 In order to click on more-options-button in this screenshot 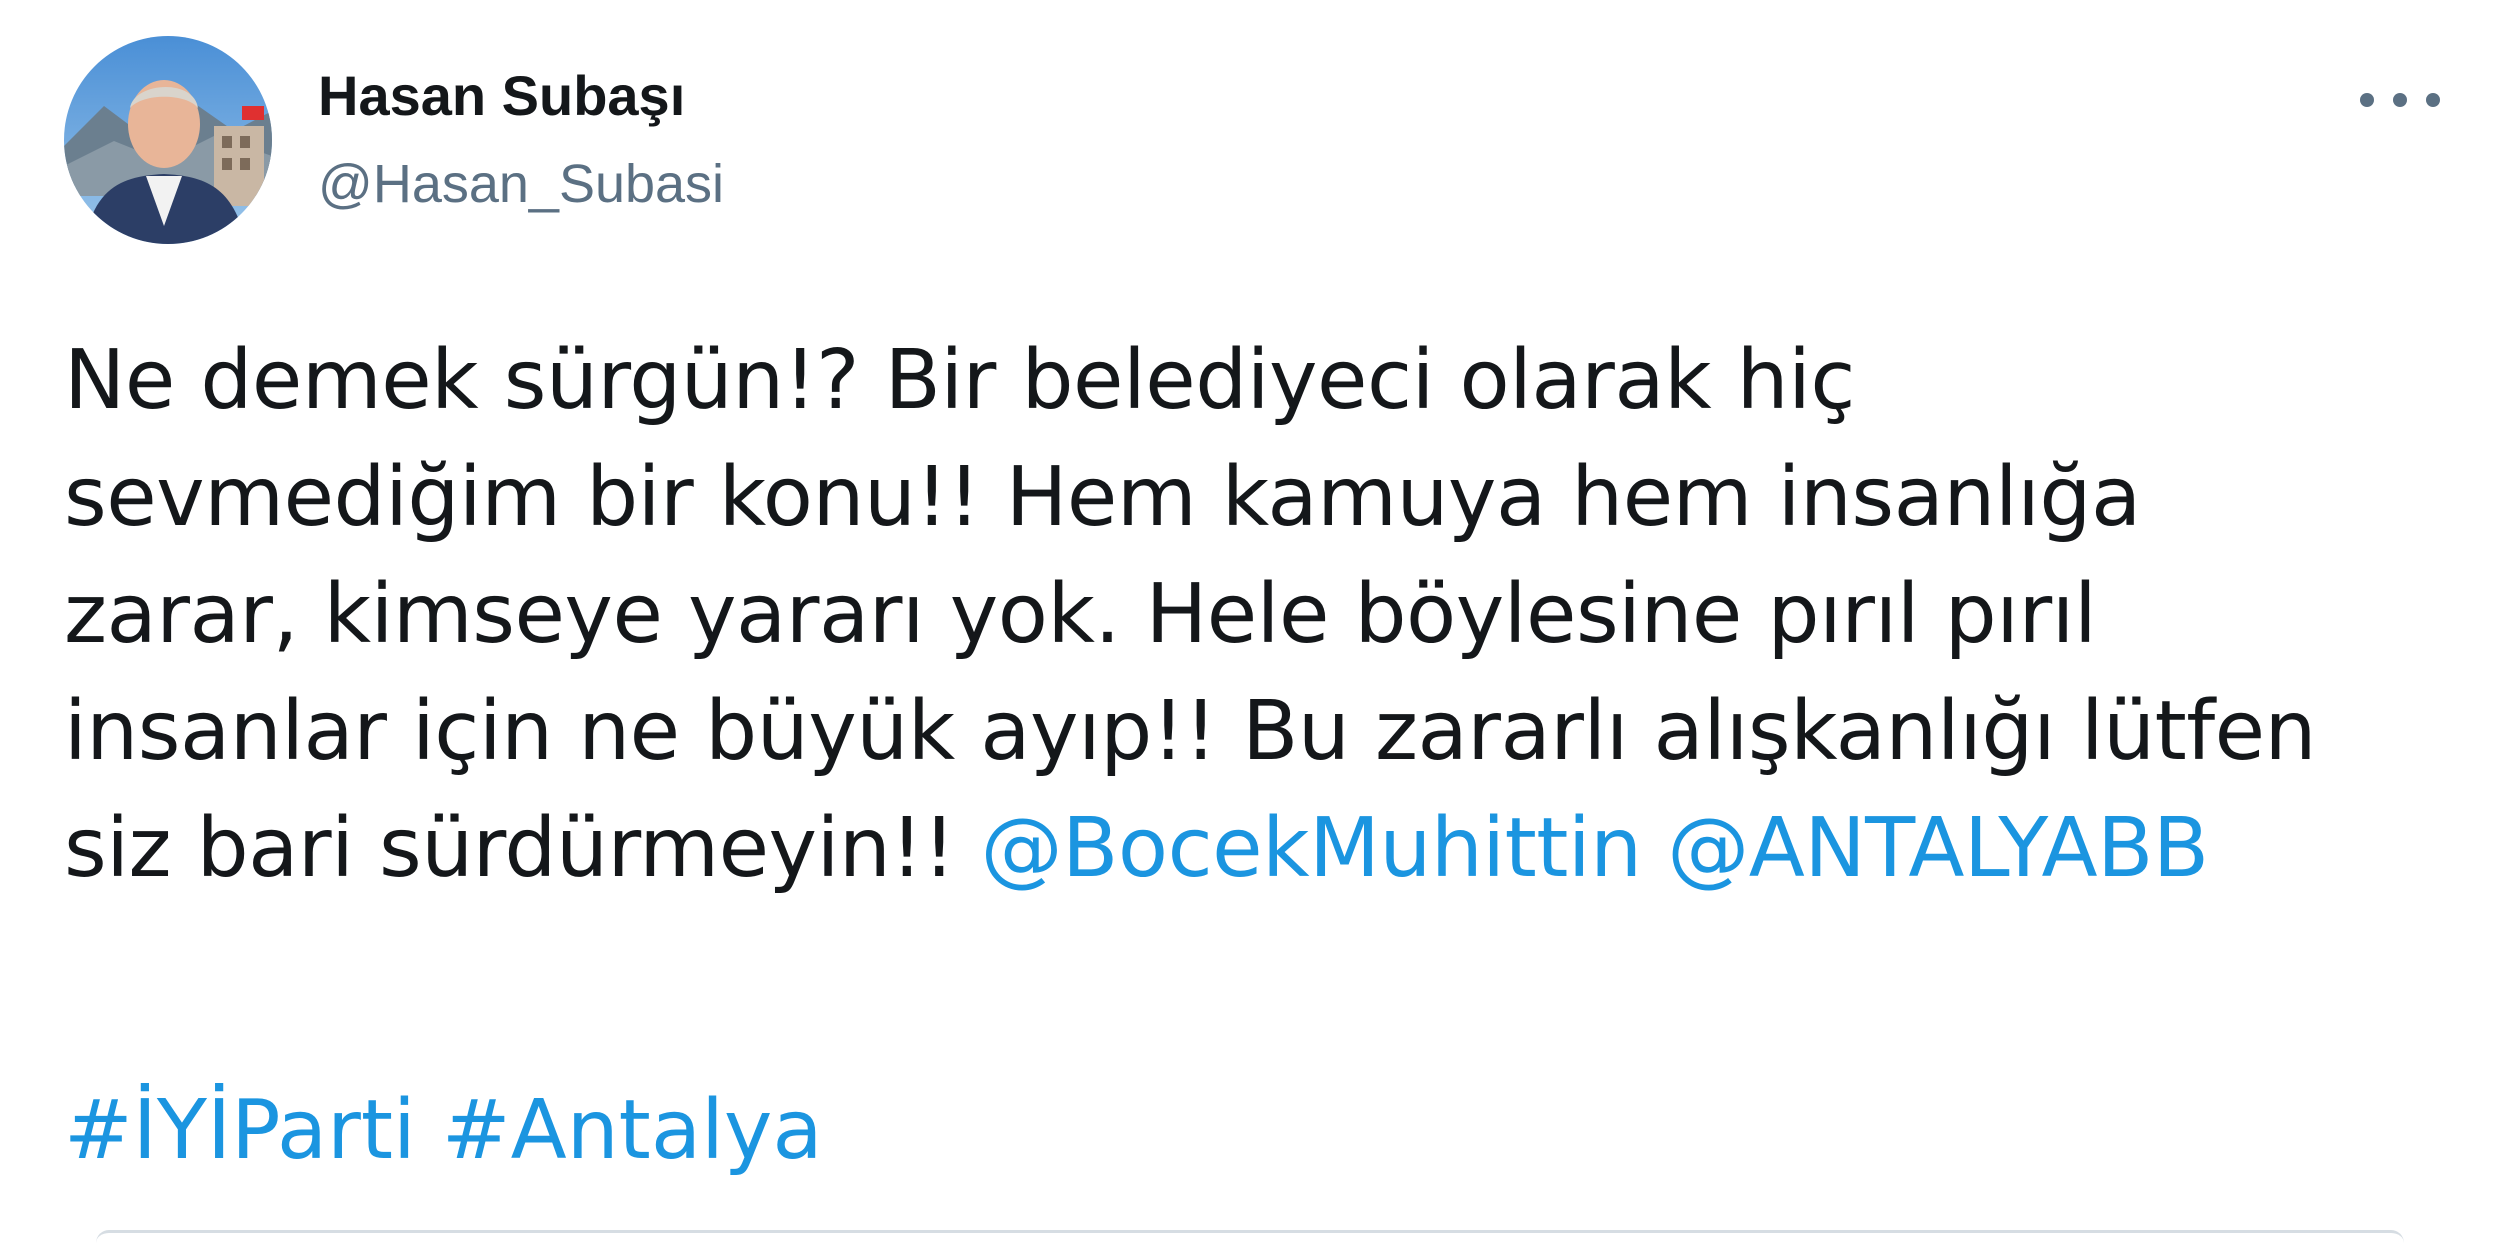, I will do `click(2400, 100)`.